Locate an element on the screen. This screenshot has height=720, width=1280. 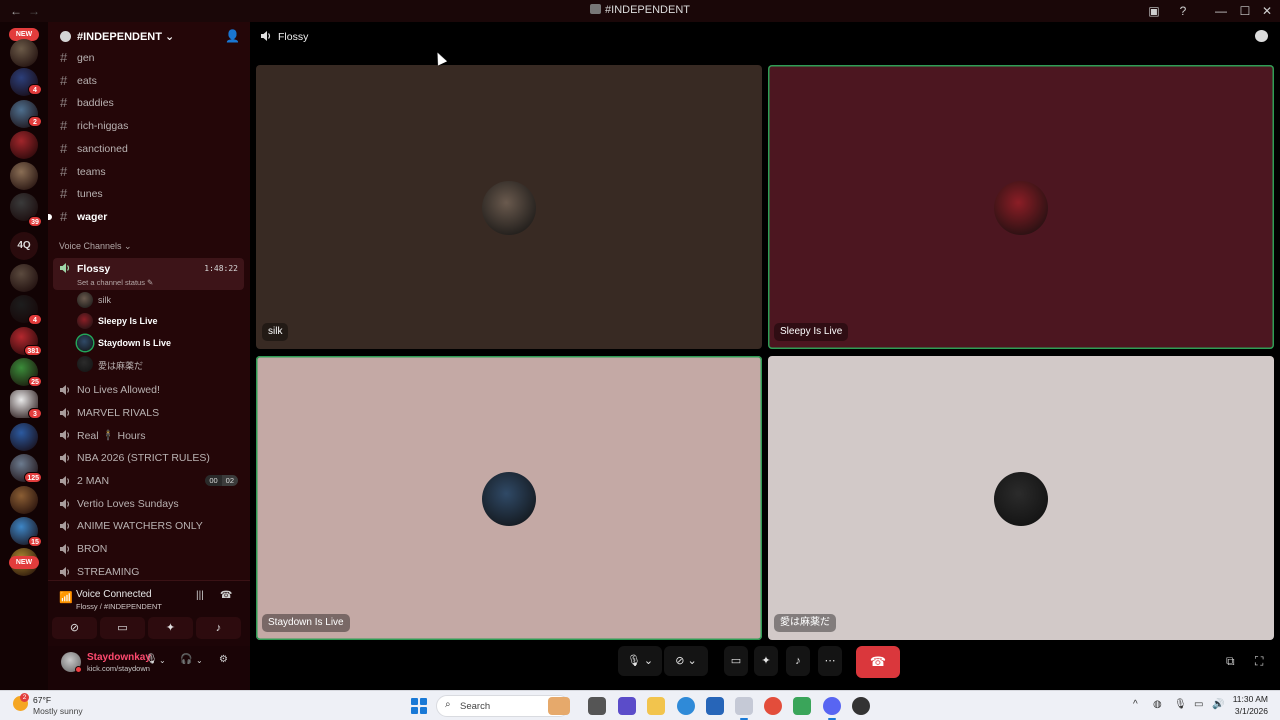
voice-channel: NBA 2026 (STRICT RULES) is located at coordinates (148, 458).